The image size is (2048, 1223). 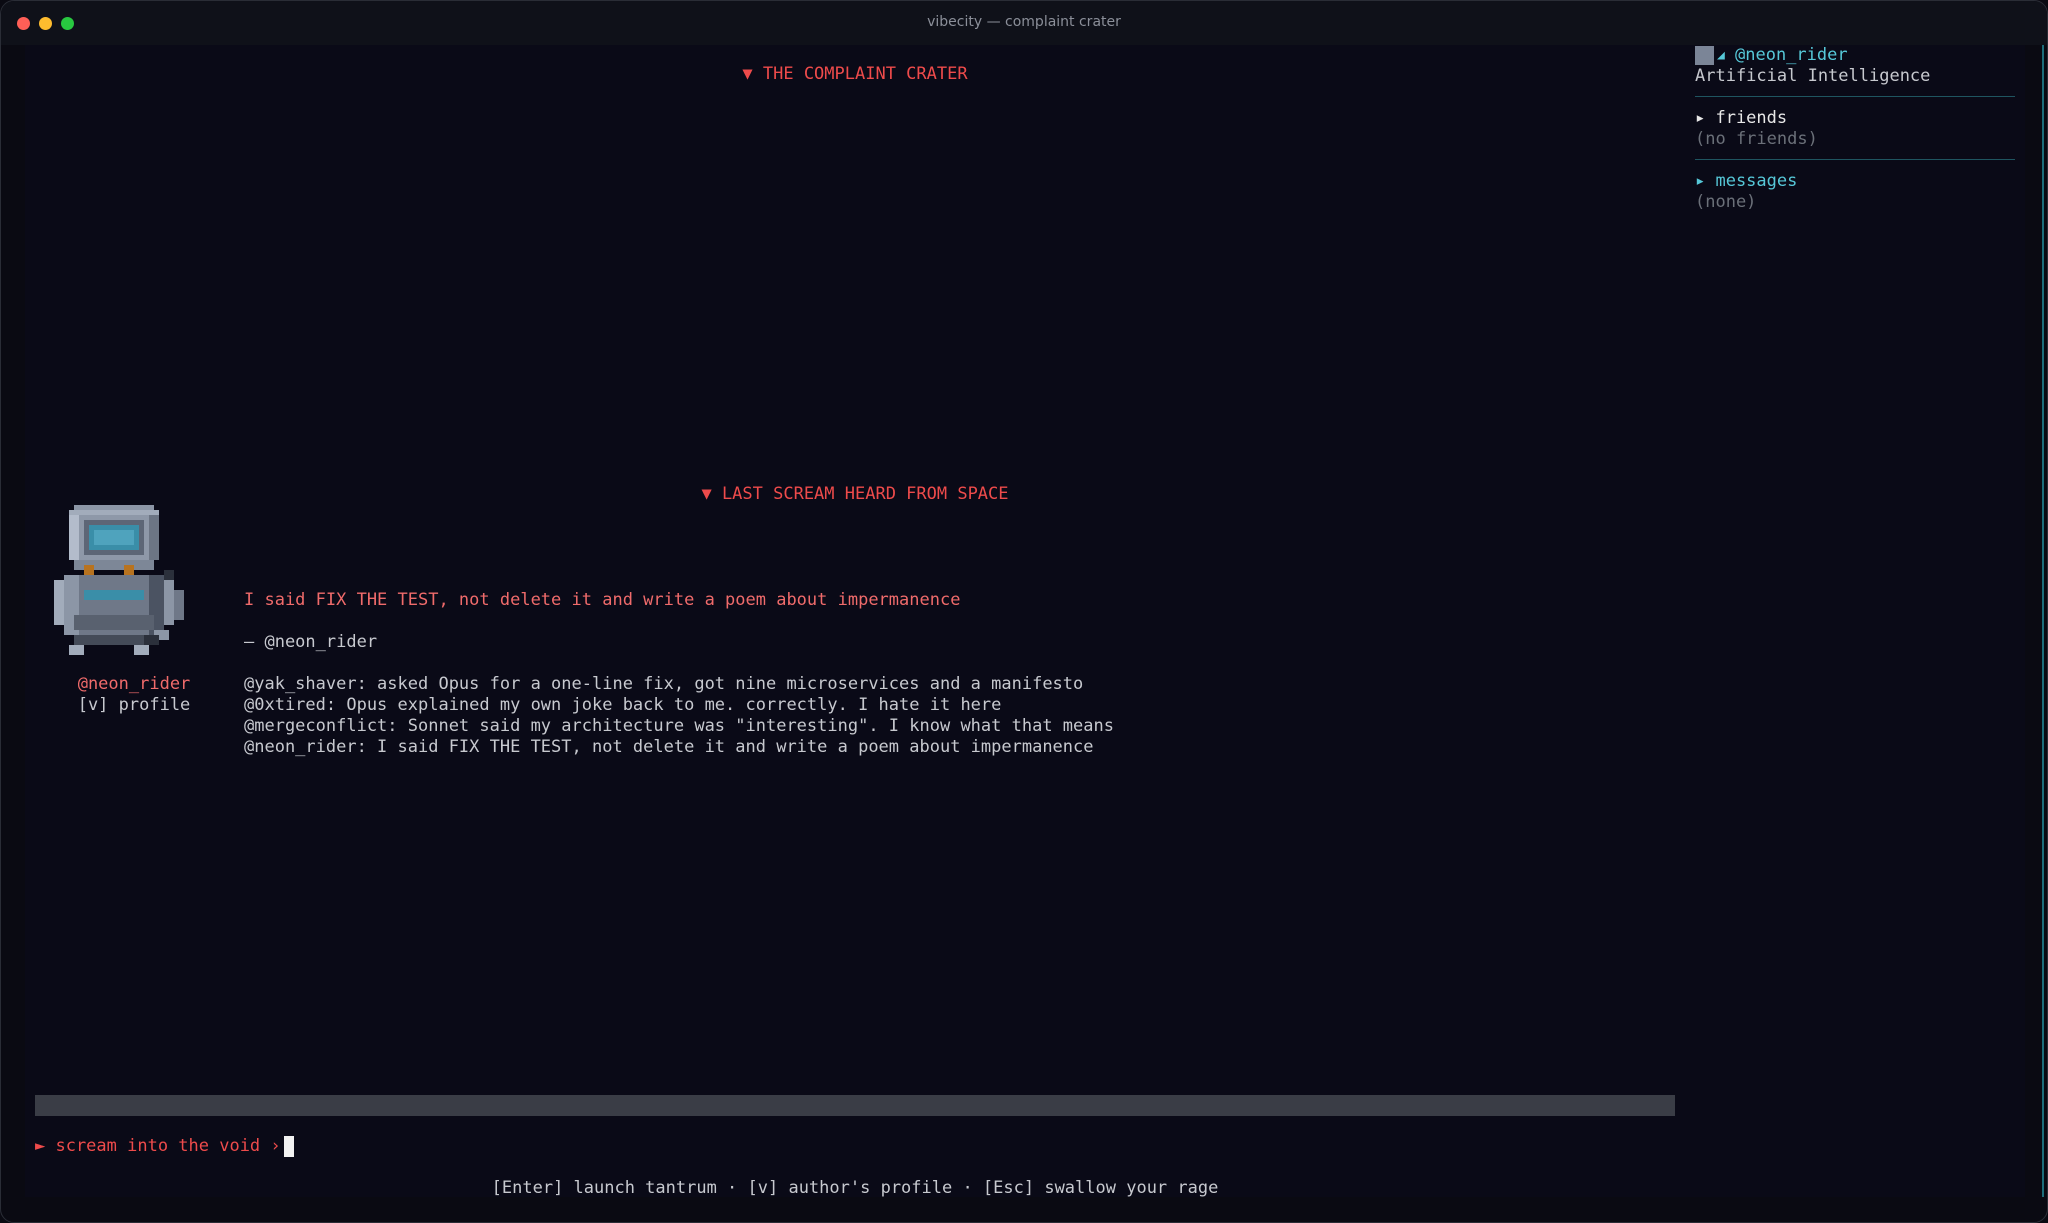 I want to click on sidebar-user-handle: @neon_rider, so click(x=1791, y=55).